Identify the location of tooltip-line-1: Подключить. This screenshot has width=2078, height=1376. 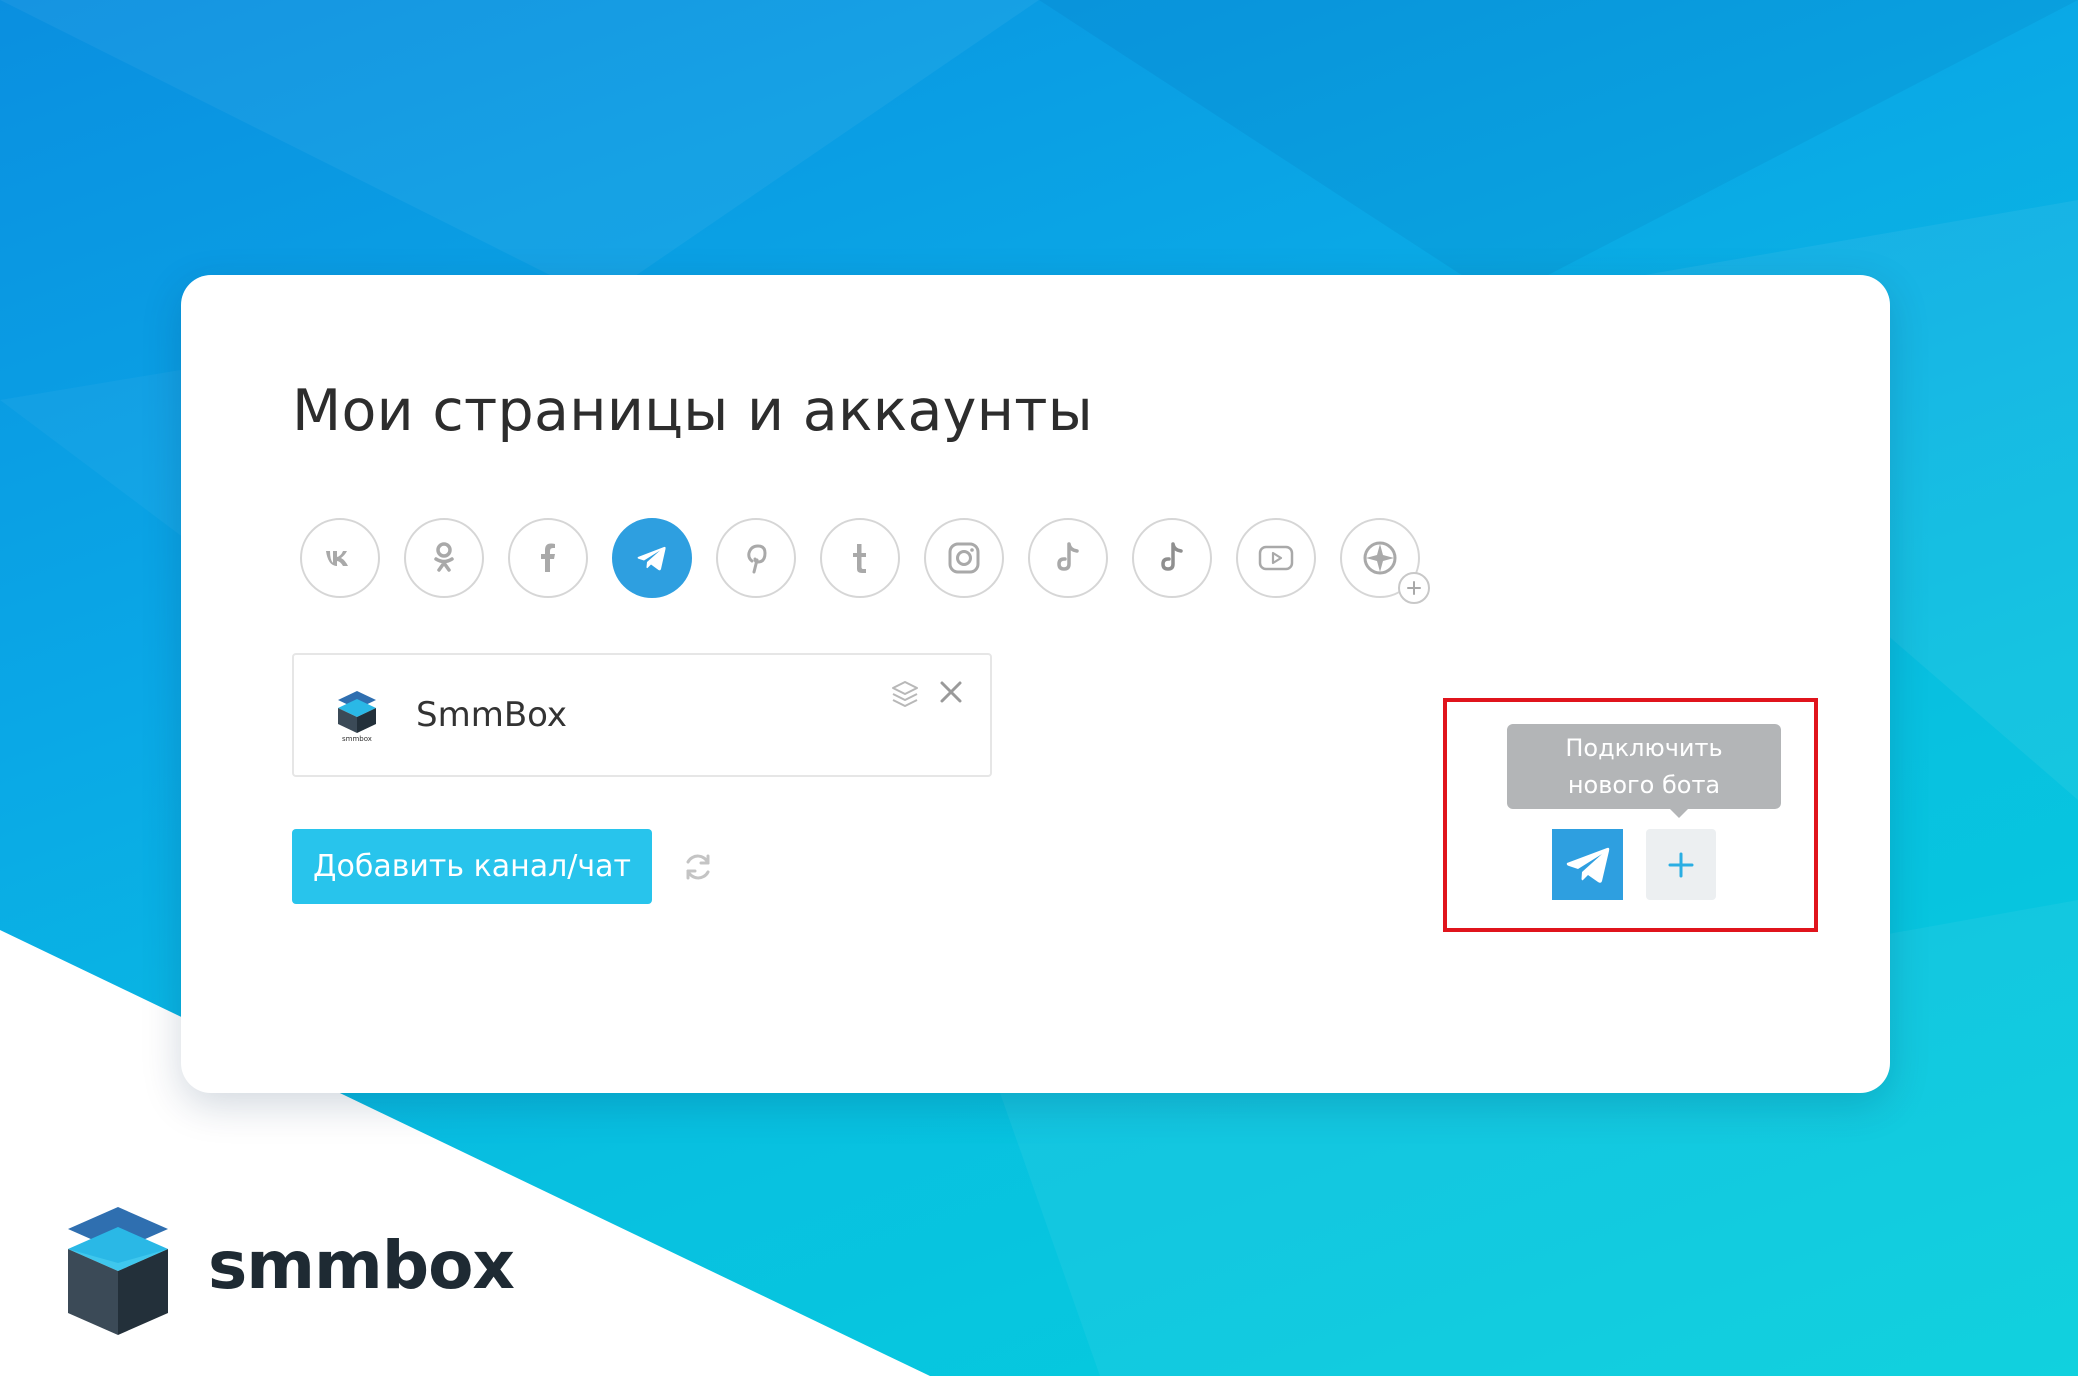
(1644, 747).